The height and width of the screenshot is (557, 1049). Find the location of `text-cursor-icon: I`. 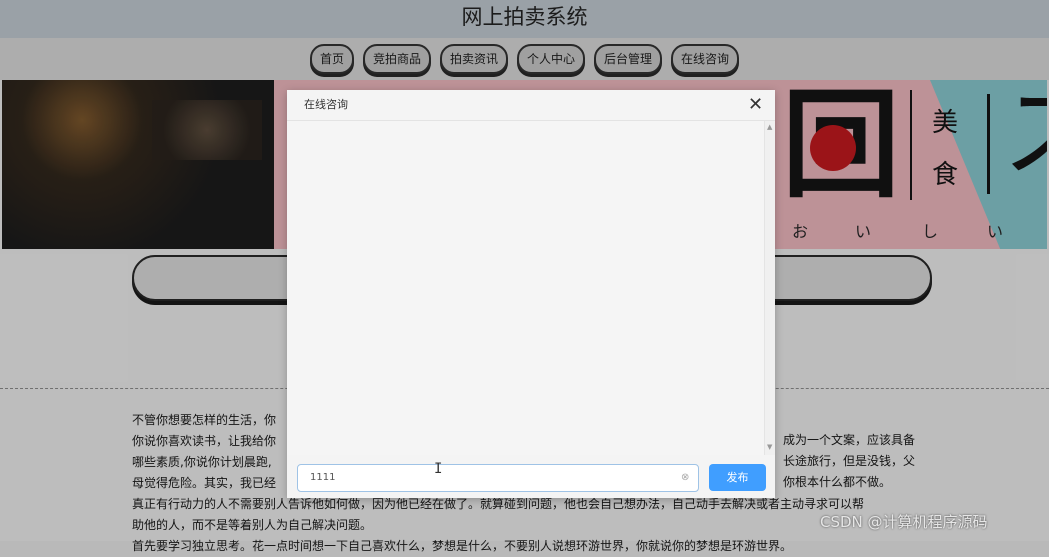

text-cursor-icon: I is located at coordinates (438, 469).